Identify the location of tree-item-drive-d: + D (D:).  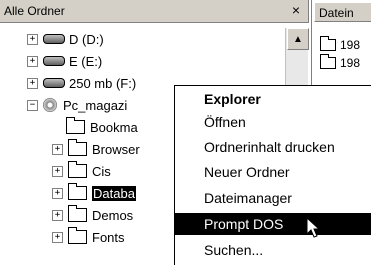
(65, 39).